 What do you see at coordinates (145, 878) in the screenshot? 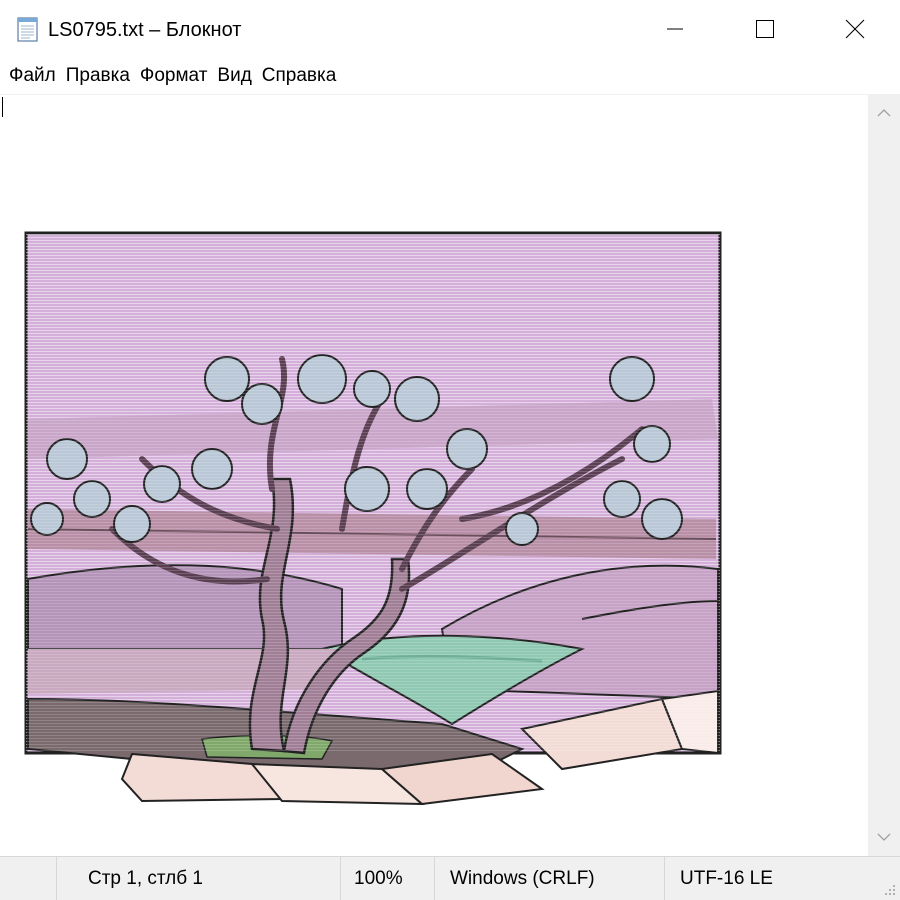
I see `status-cursor-position: Стр 1, стлб 1` at bounding box center [145, 878].